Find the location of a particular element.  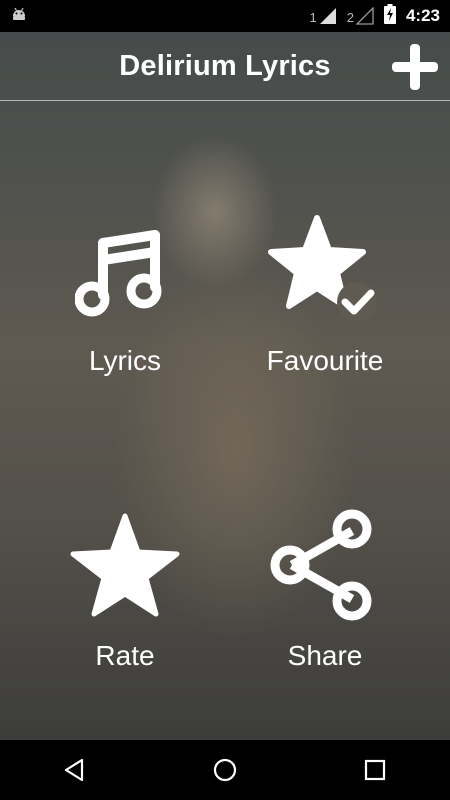

plus-icon is located at coordinates (415, 67).